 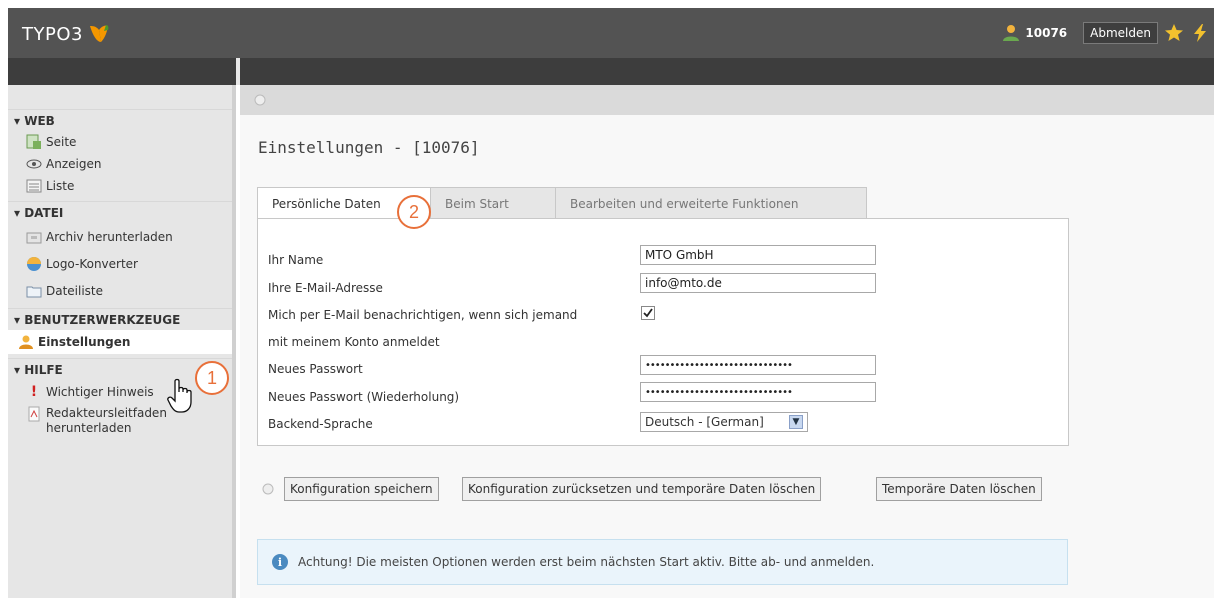 I want to click on notify-checkbox, so click(x=648, y=313).